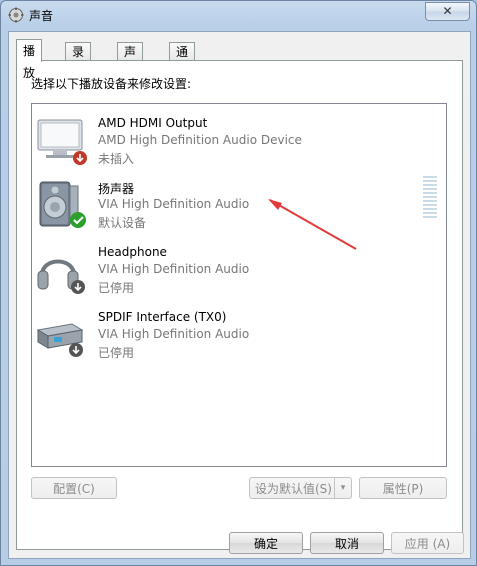 This screenshot has height=566, width=477. Describe the element at coordinates (62, 271) in the screenshot. I see `headphone-icon` at that location.